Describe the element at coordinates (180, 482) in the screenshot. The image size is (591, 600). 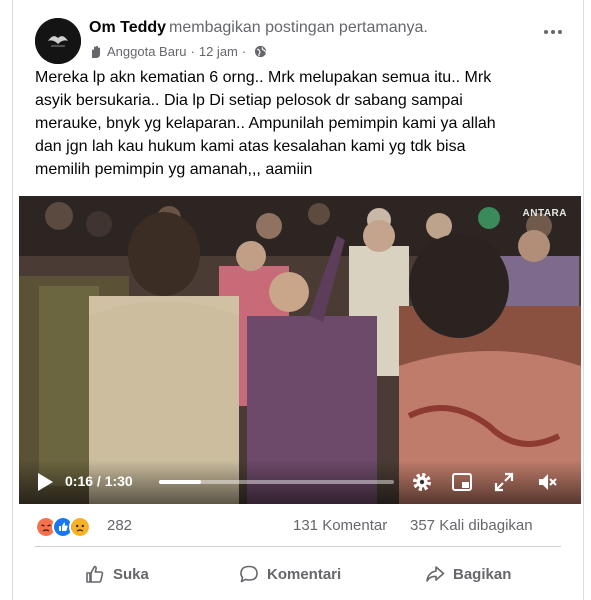
I see `video-progress-fill` at that location.